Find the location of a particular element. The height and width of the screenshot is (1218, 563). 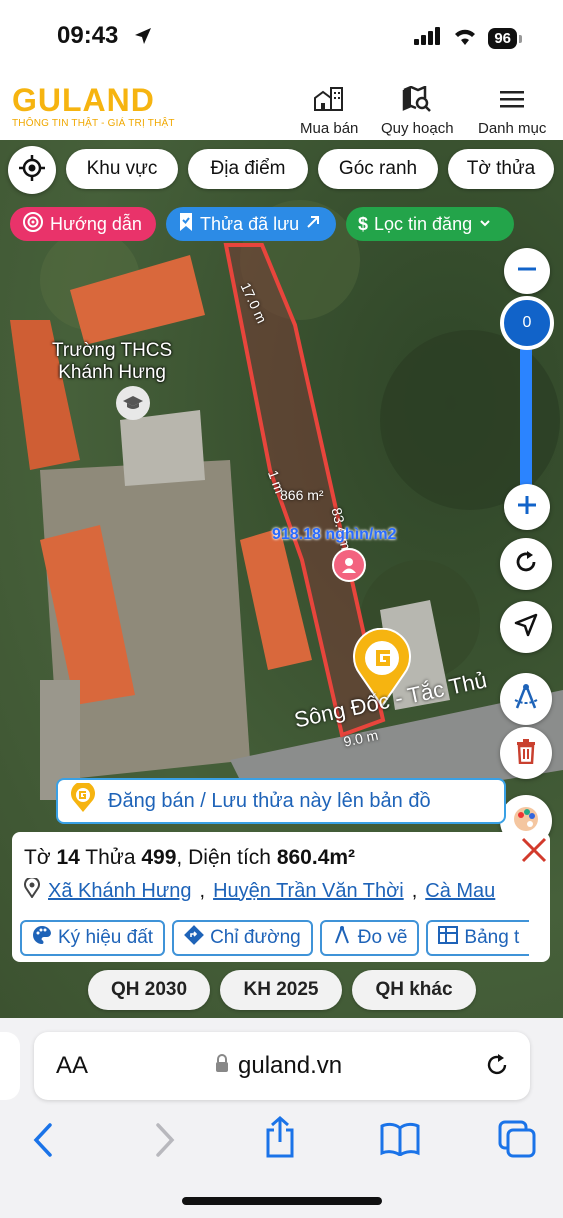

user-marker-icon is located at coordinates (349, 565).